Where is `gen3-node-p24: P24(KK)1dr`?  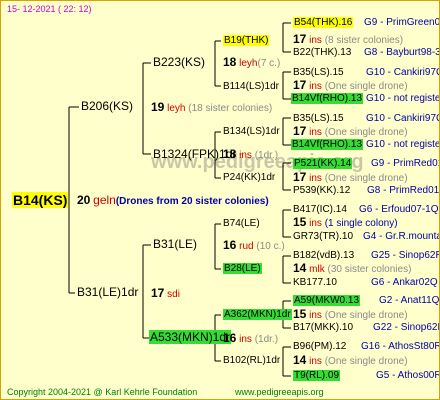
gen3-node-p24: P24(KK)1dr is located at coordinates (249, 177).